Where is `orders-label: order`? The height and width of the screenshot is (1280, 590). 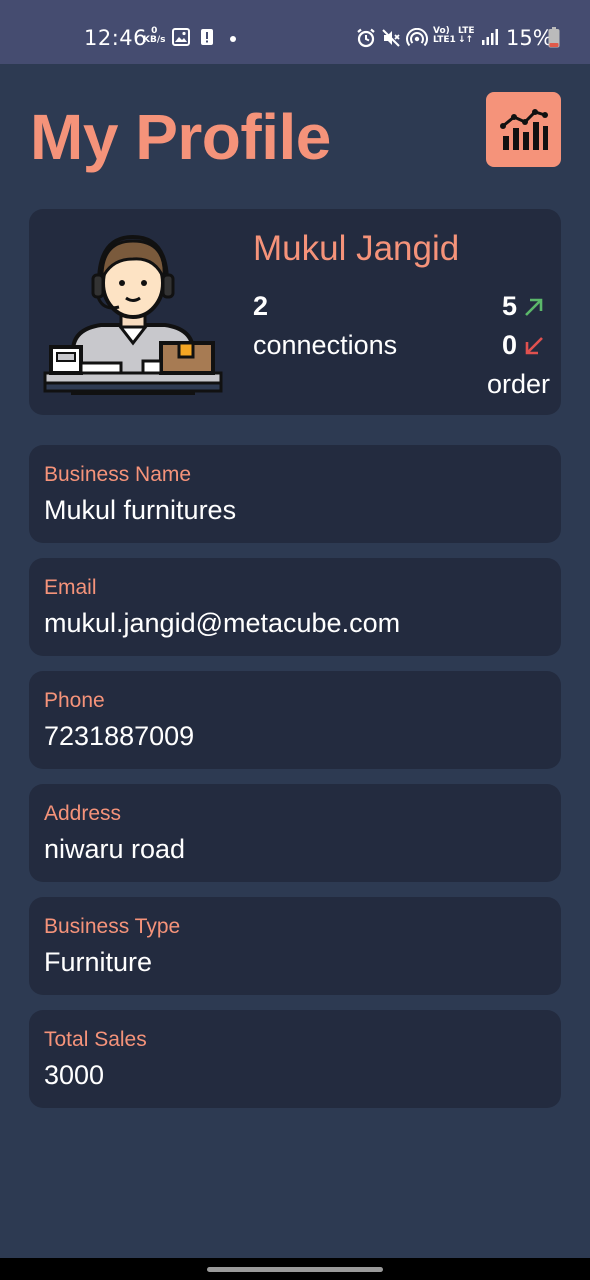 orders-label: order is located at coordinates (518, 384).